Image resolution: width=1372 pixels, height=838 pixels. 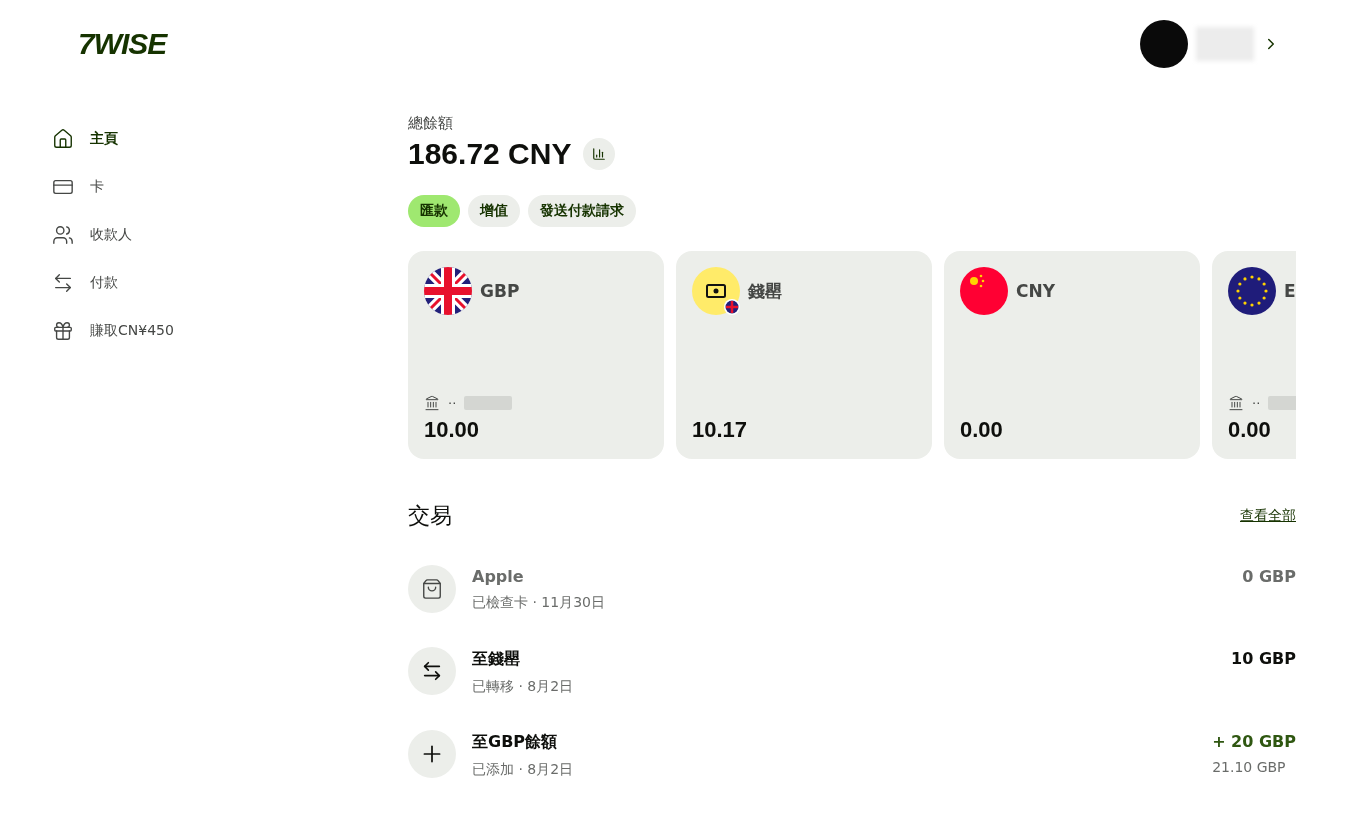 What do you see at coordinates (716, 291) in the screenshot?
I see `jar-icon` at bounding box center [716, 291].